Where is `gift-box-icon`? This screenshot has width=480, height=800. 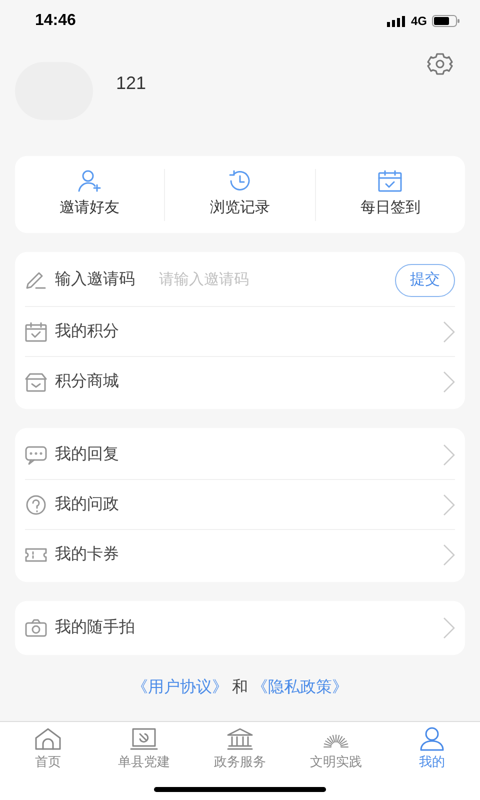 gift-box-icon is located at coordinates (36, 382).